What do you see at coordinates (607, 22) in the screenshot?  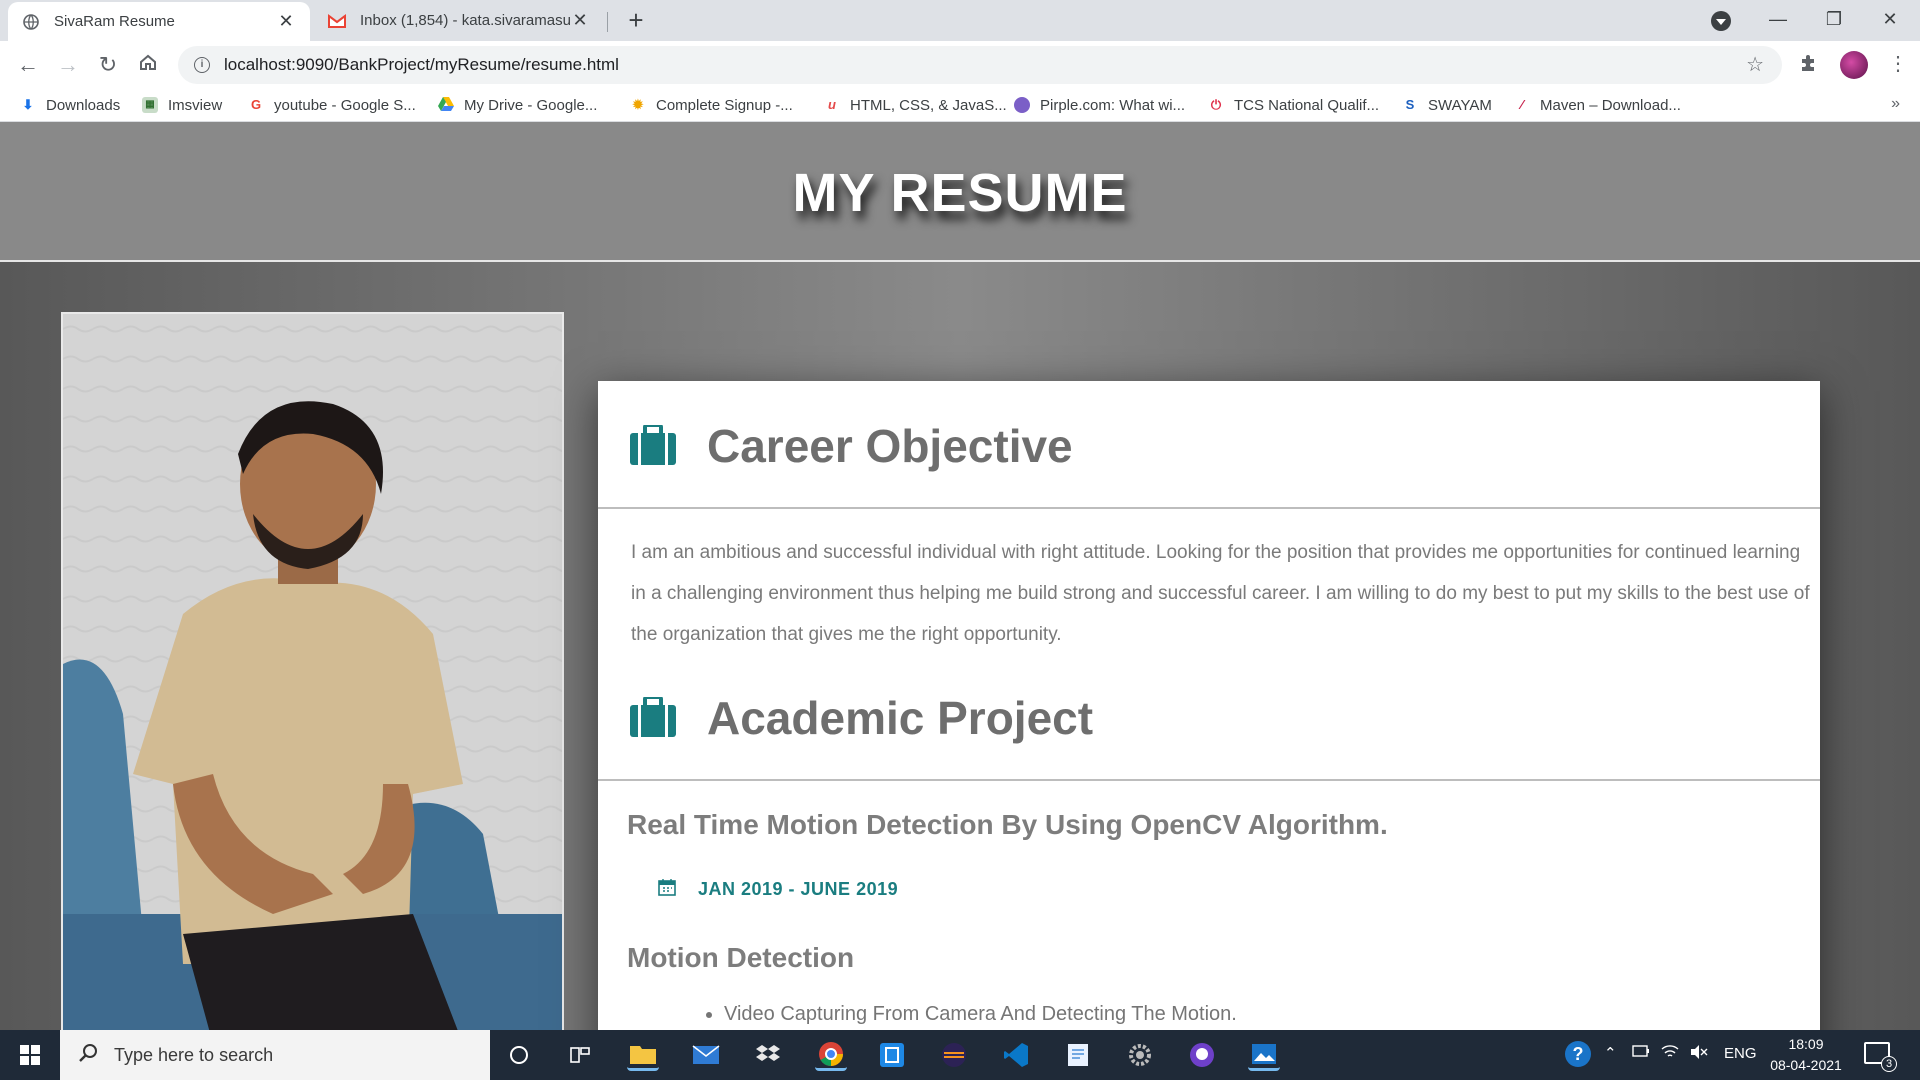 I see `tab-separator` at bounding box center [607, 22].